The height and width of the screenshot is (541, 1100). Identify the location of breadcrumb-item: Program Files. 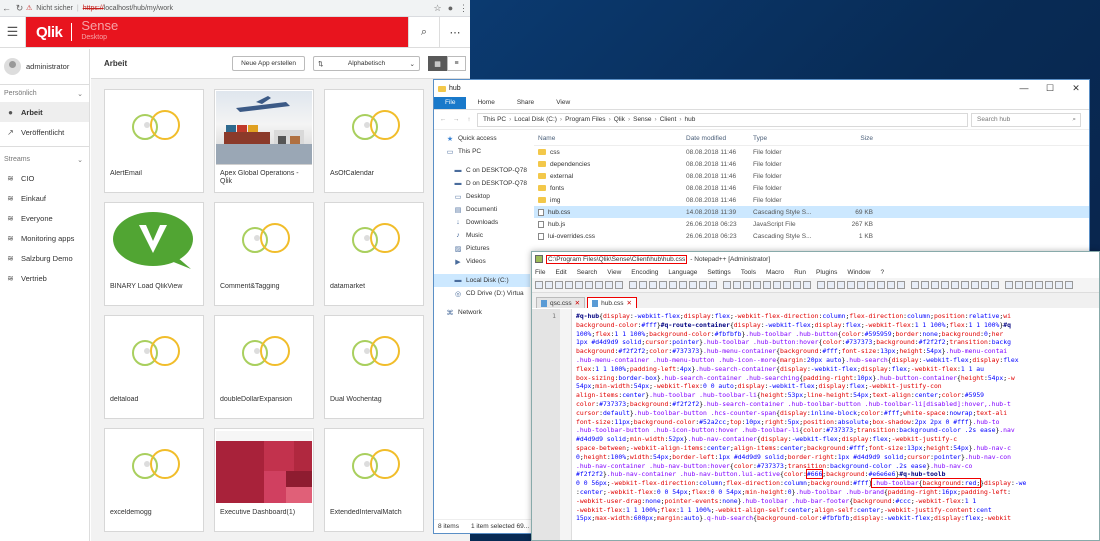
(585, 119).